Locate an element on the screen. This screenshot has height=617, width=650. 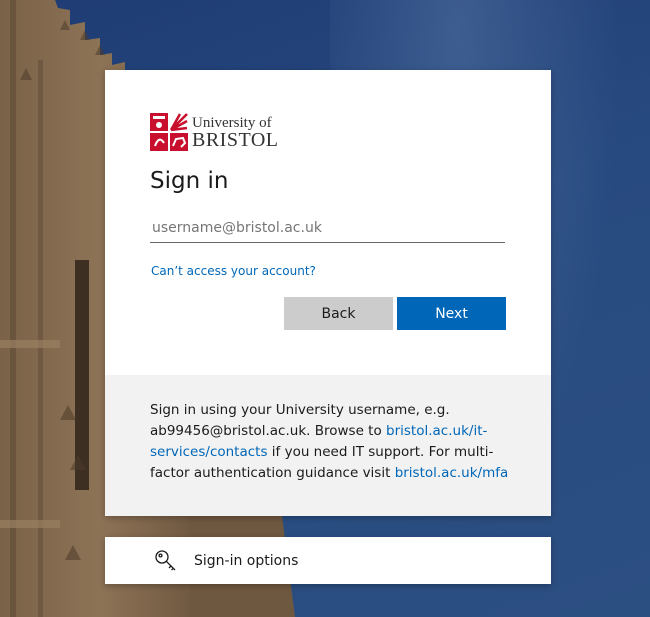
email-field is located at coordinates (327, 228).